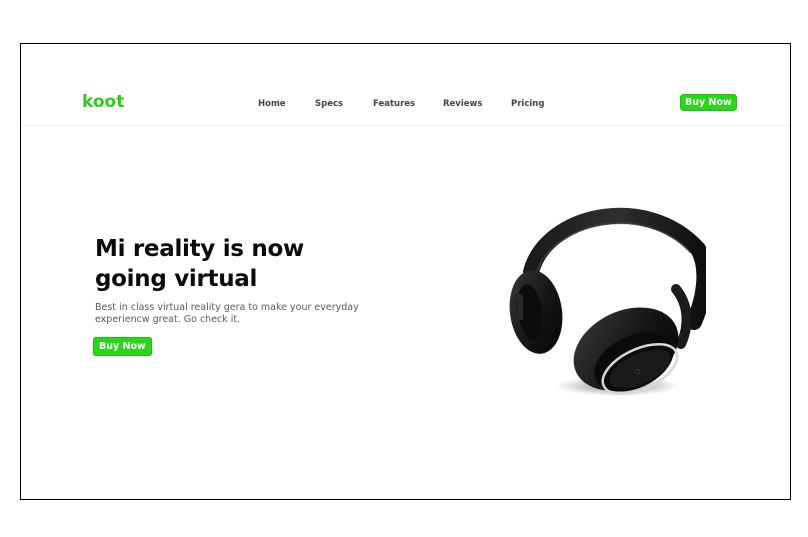 The width and height of the screenshot is (808, 537). What do you see at coordinates (527, 104) in the screenshot?
I see `nav-link-pricing: Pricing` at bounding box center [527, 104].